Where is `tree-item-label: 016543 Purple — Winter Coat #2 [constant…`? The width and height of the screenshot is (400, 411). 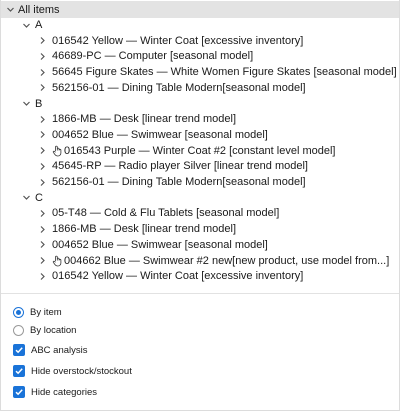 tree-item-label: 016543 Purple — Winter Coat #2 [constant… is located at coordinates (200, 150).